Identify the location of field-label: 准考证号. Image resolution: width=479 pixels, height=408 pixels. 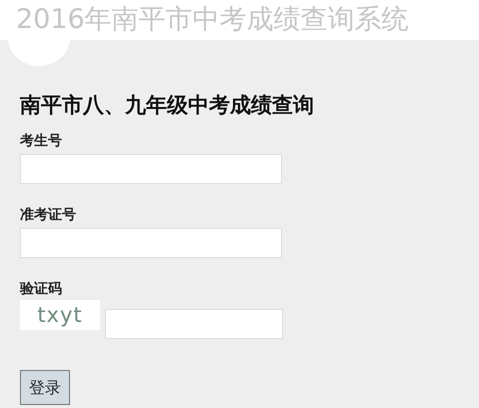
(48, 215).